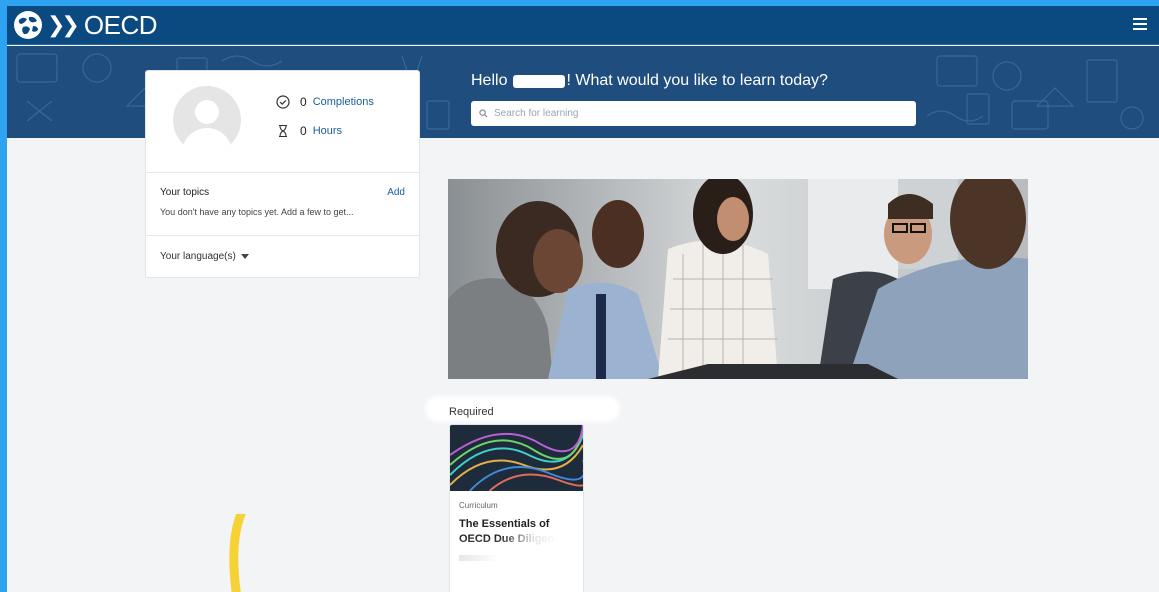 This screenshot has width=1159, height=592. I want to click on your-languages-dropdown: Your language(s), so click(204, 256).